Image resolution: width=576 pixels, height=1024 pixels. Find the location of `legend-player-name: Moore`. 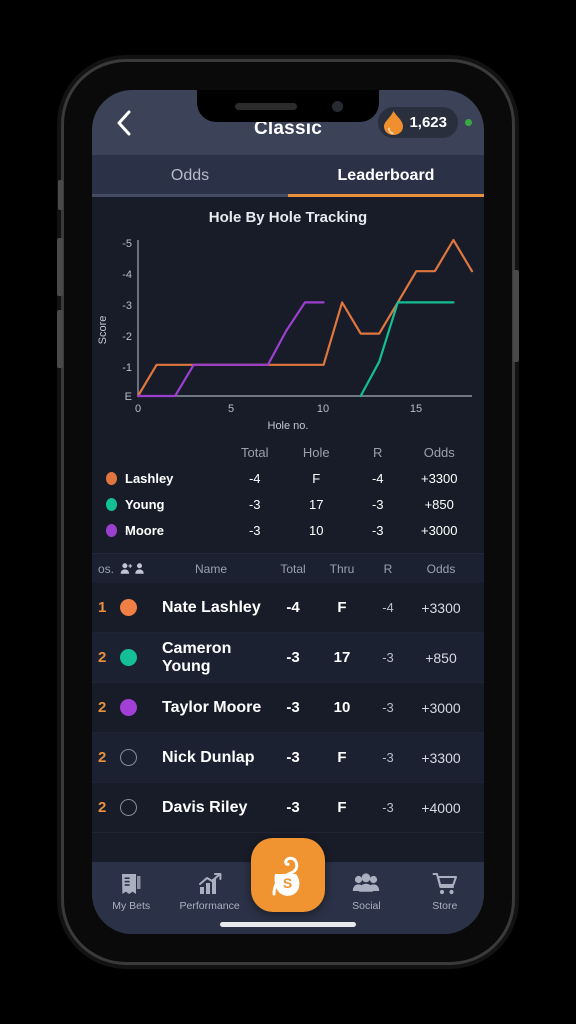

legend-player-name: Moore is located at coordinates (144, 530).